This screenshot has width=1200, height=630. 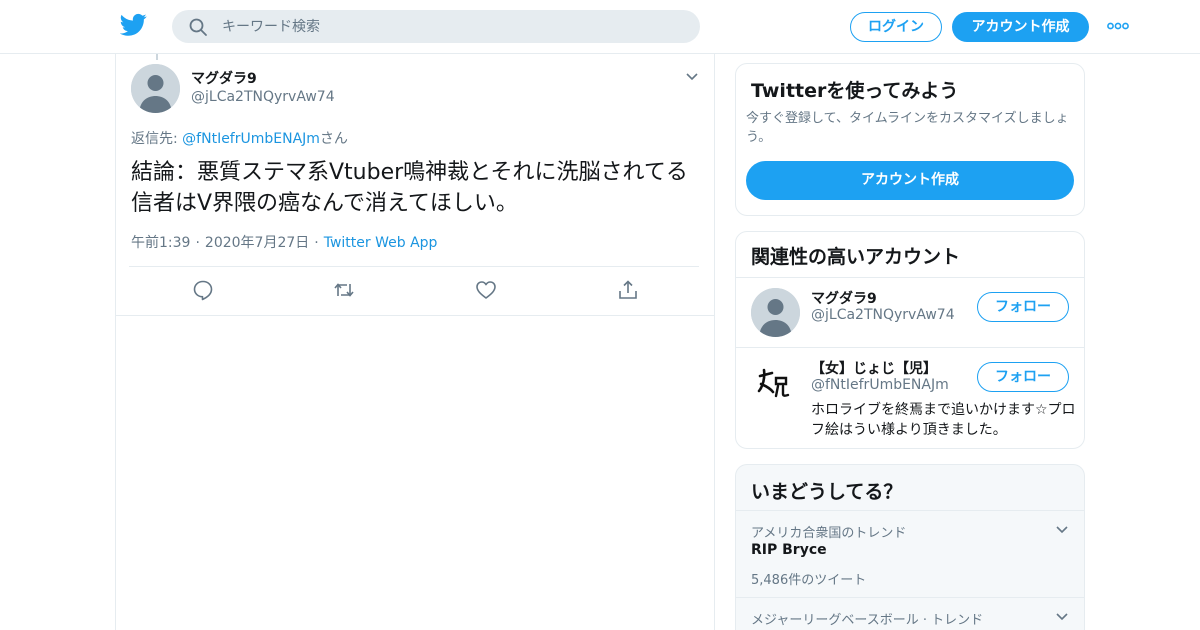 What do you see at coordinates (344, 290) in the screenshot?
I see `retweet-icon` at bounding box center [344, 290].